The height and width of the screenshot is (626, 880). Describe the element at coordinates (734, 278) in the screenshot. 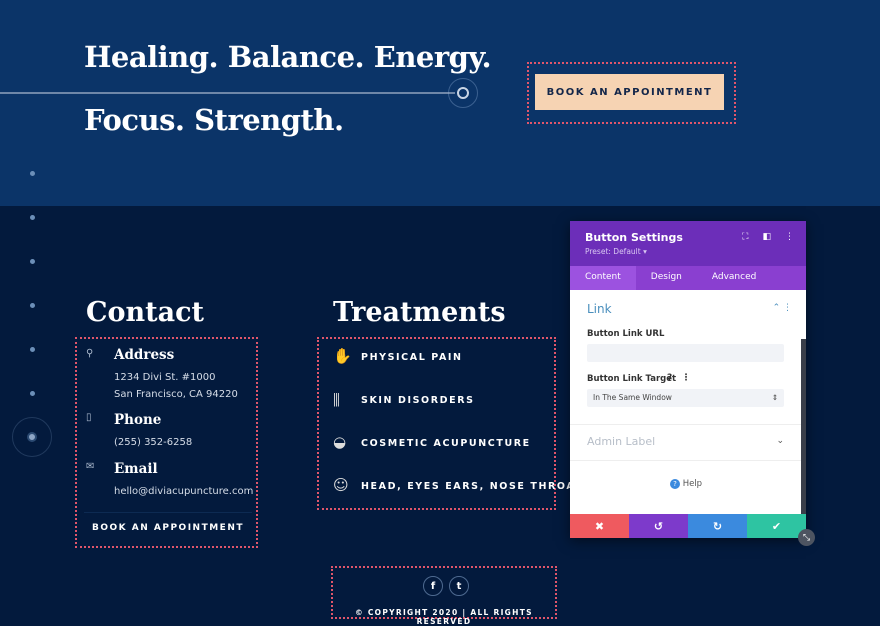

I see `tab-advanced: Advanced` at that location.